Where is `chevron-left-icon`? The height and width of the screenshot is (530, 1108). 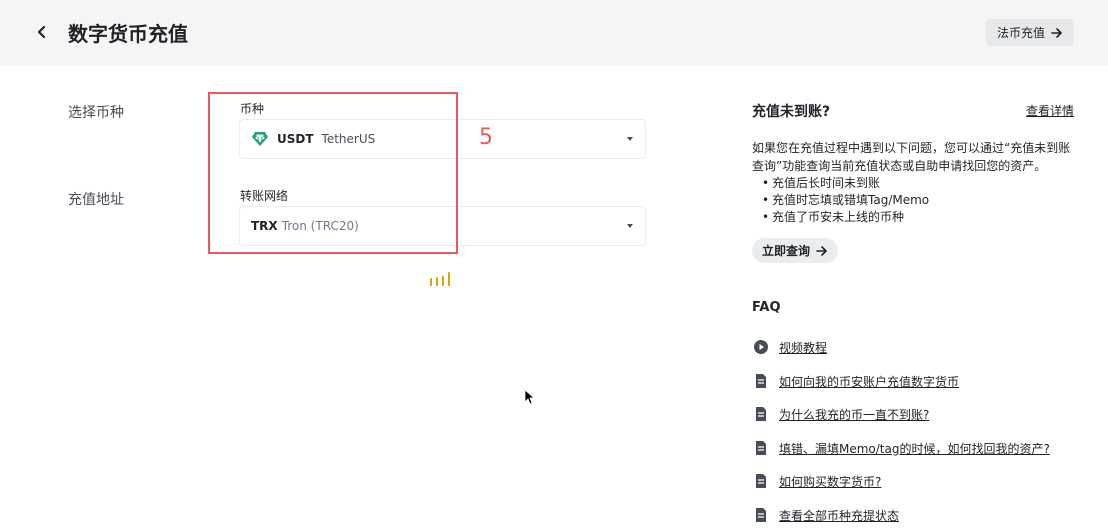 chevron-left-icon is located at coordinates (41, 32).